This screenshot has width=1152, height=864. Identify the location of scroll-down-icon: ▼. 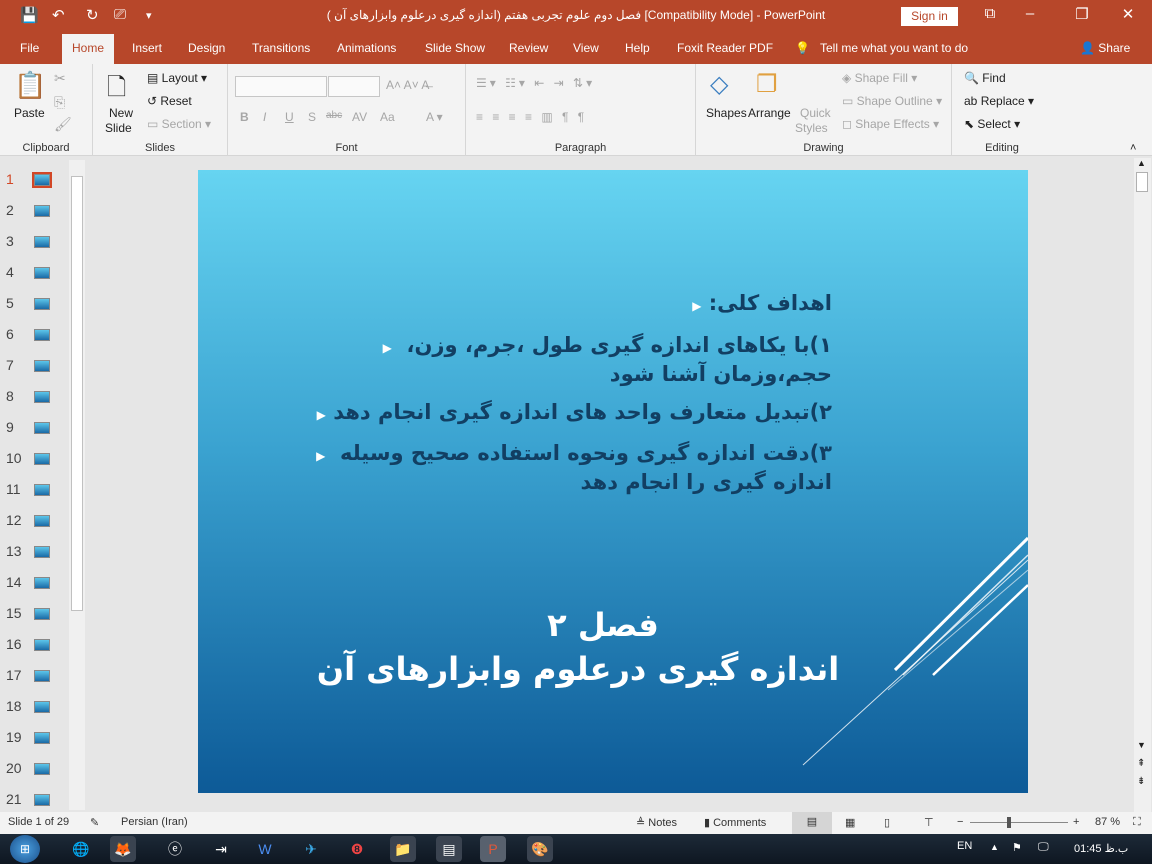
(1141, 745).